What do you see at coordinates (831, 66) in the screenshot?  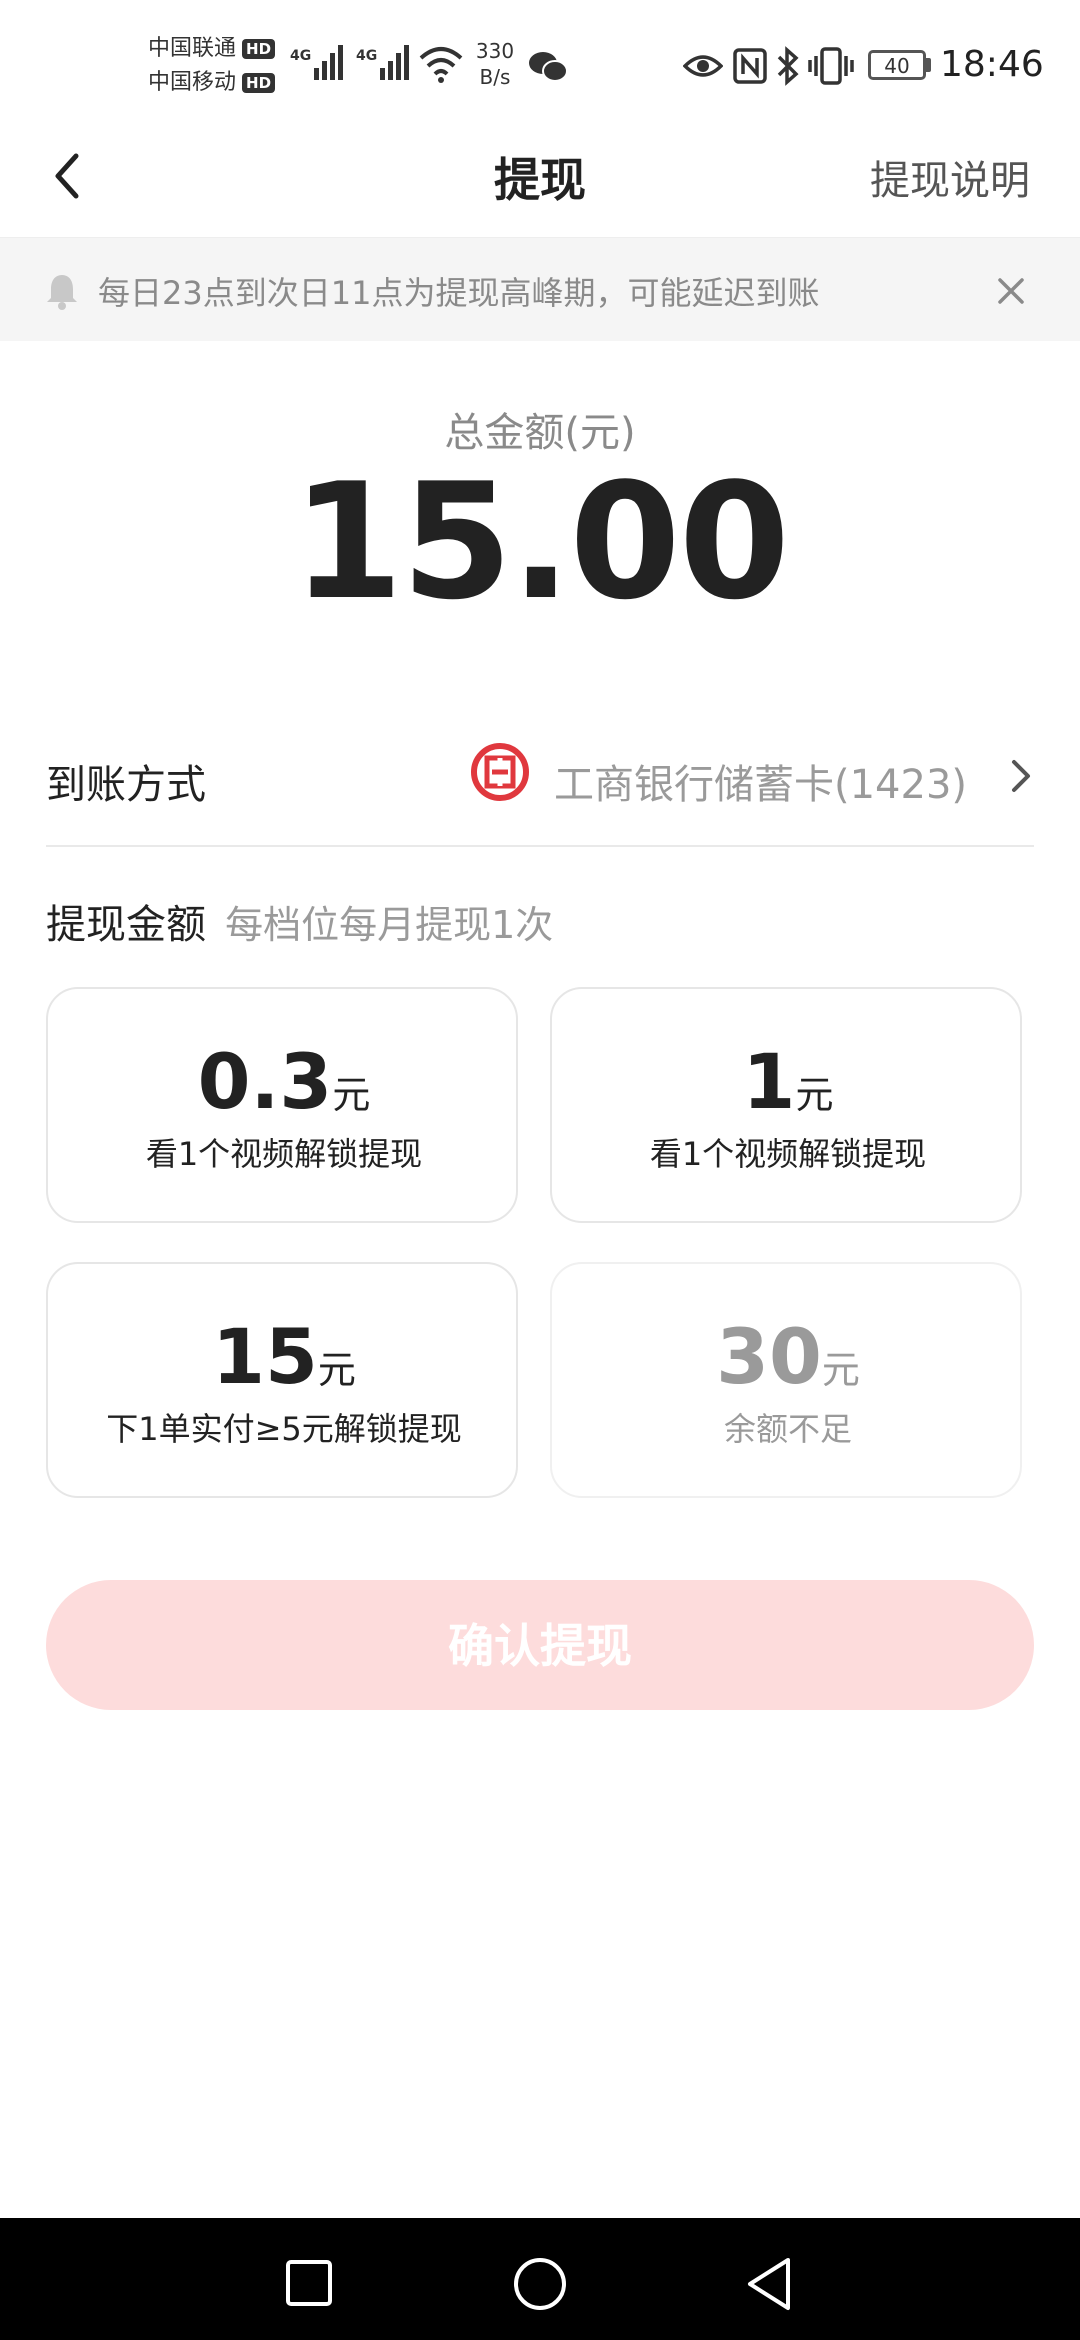 I see `vibrate-icon` at bounding box center [831, 66].